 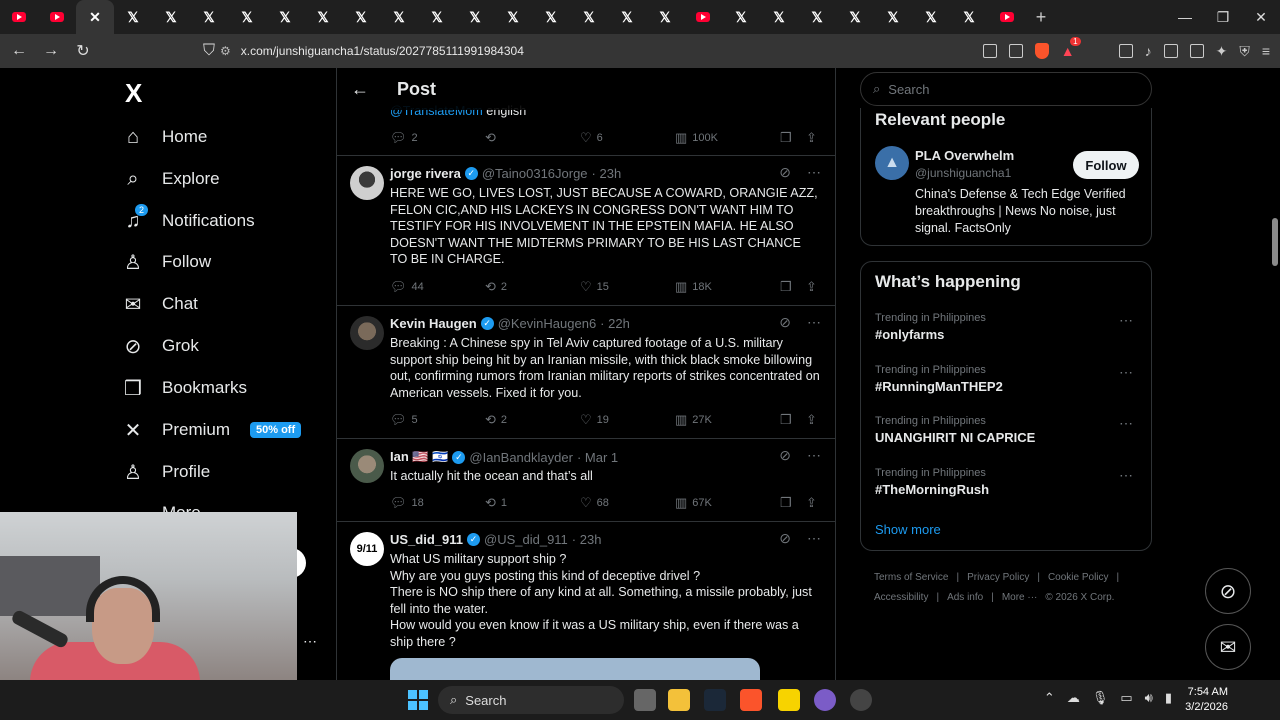 I want to click on tweet-time: · Mar 1, so click(x=597, y=457).